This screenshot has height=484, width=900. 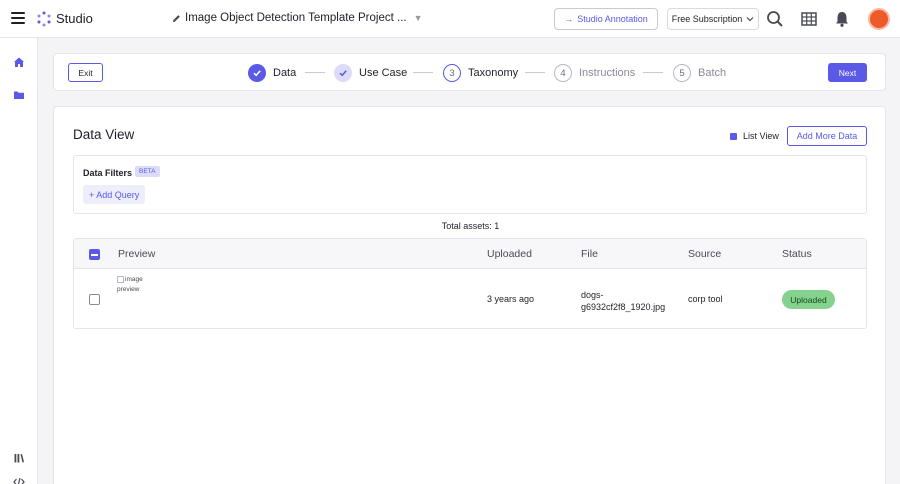 I want to click on code-icon, so click(x=19, y=480).